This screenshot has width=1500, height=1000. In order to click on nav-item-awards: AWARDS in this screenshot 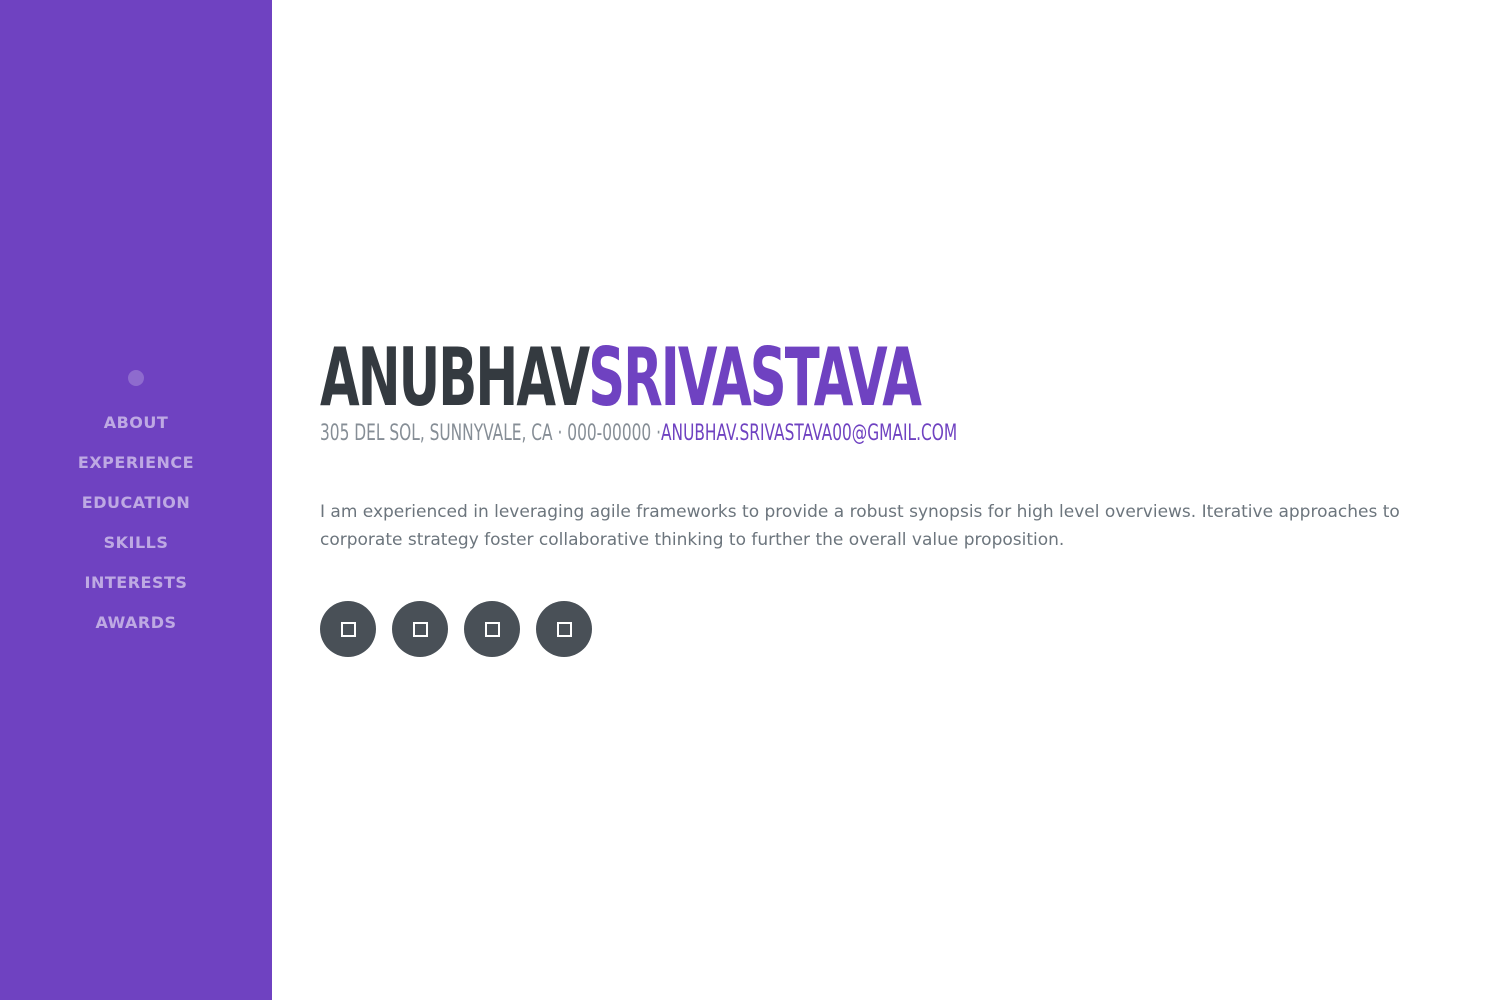, I will do `click(136, 625)`.